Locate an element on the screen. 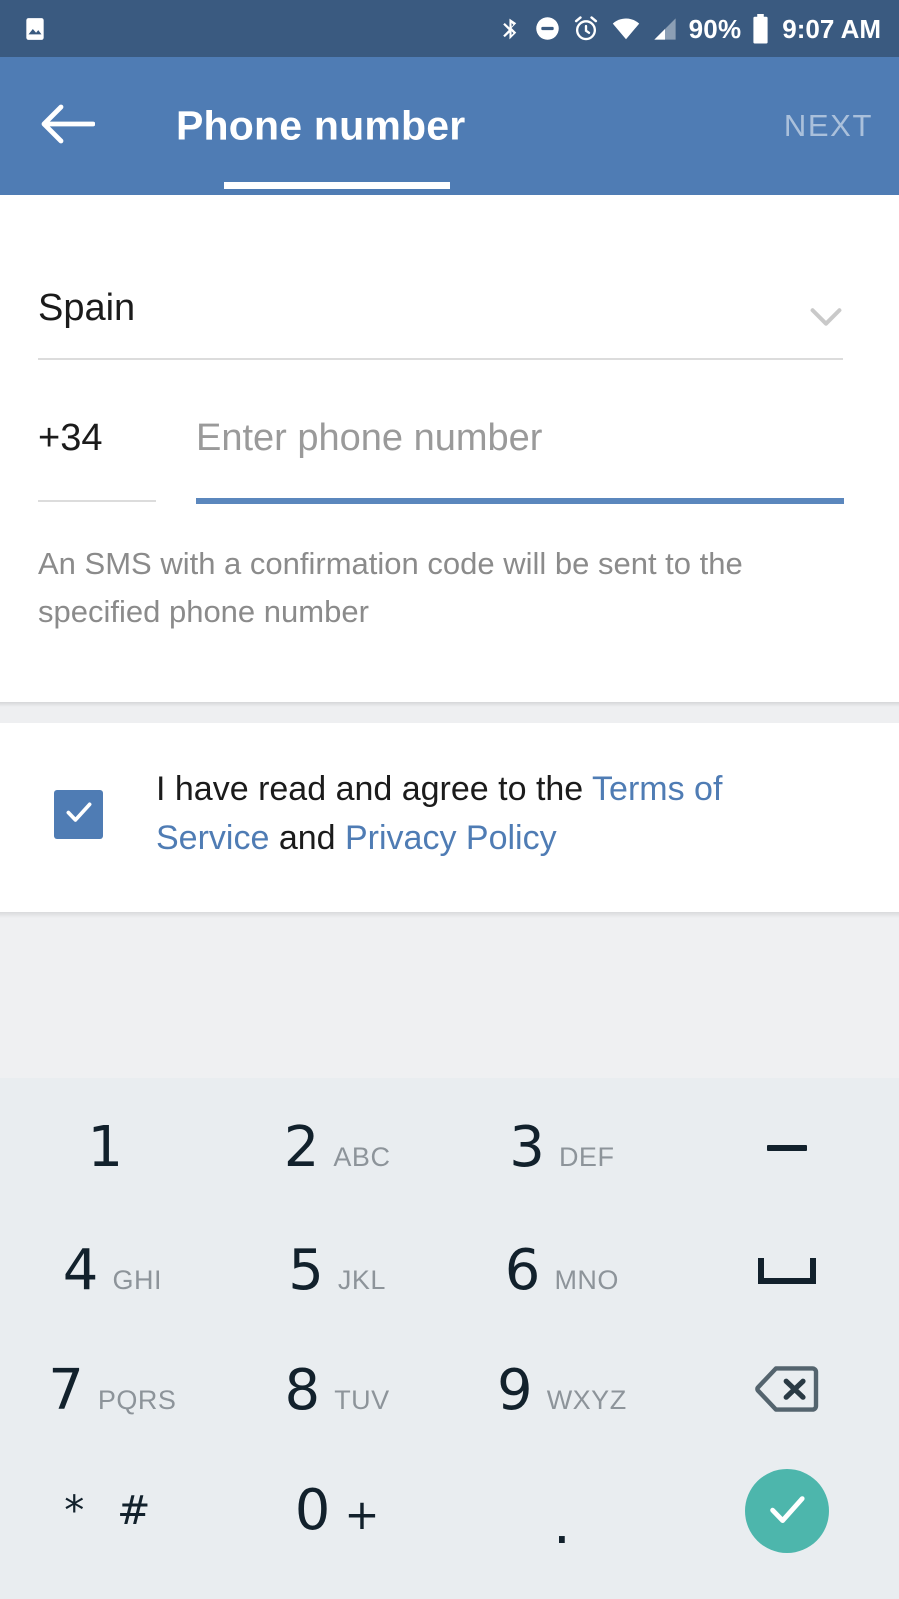 The width and height of the screenshot is (899, 1599). key-symbol-label: * # is located at coordinates (112, 1511).